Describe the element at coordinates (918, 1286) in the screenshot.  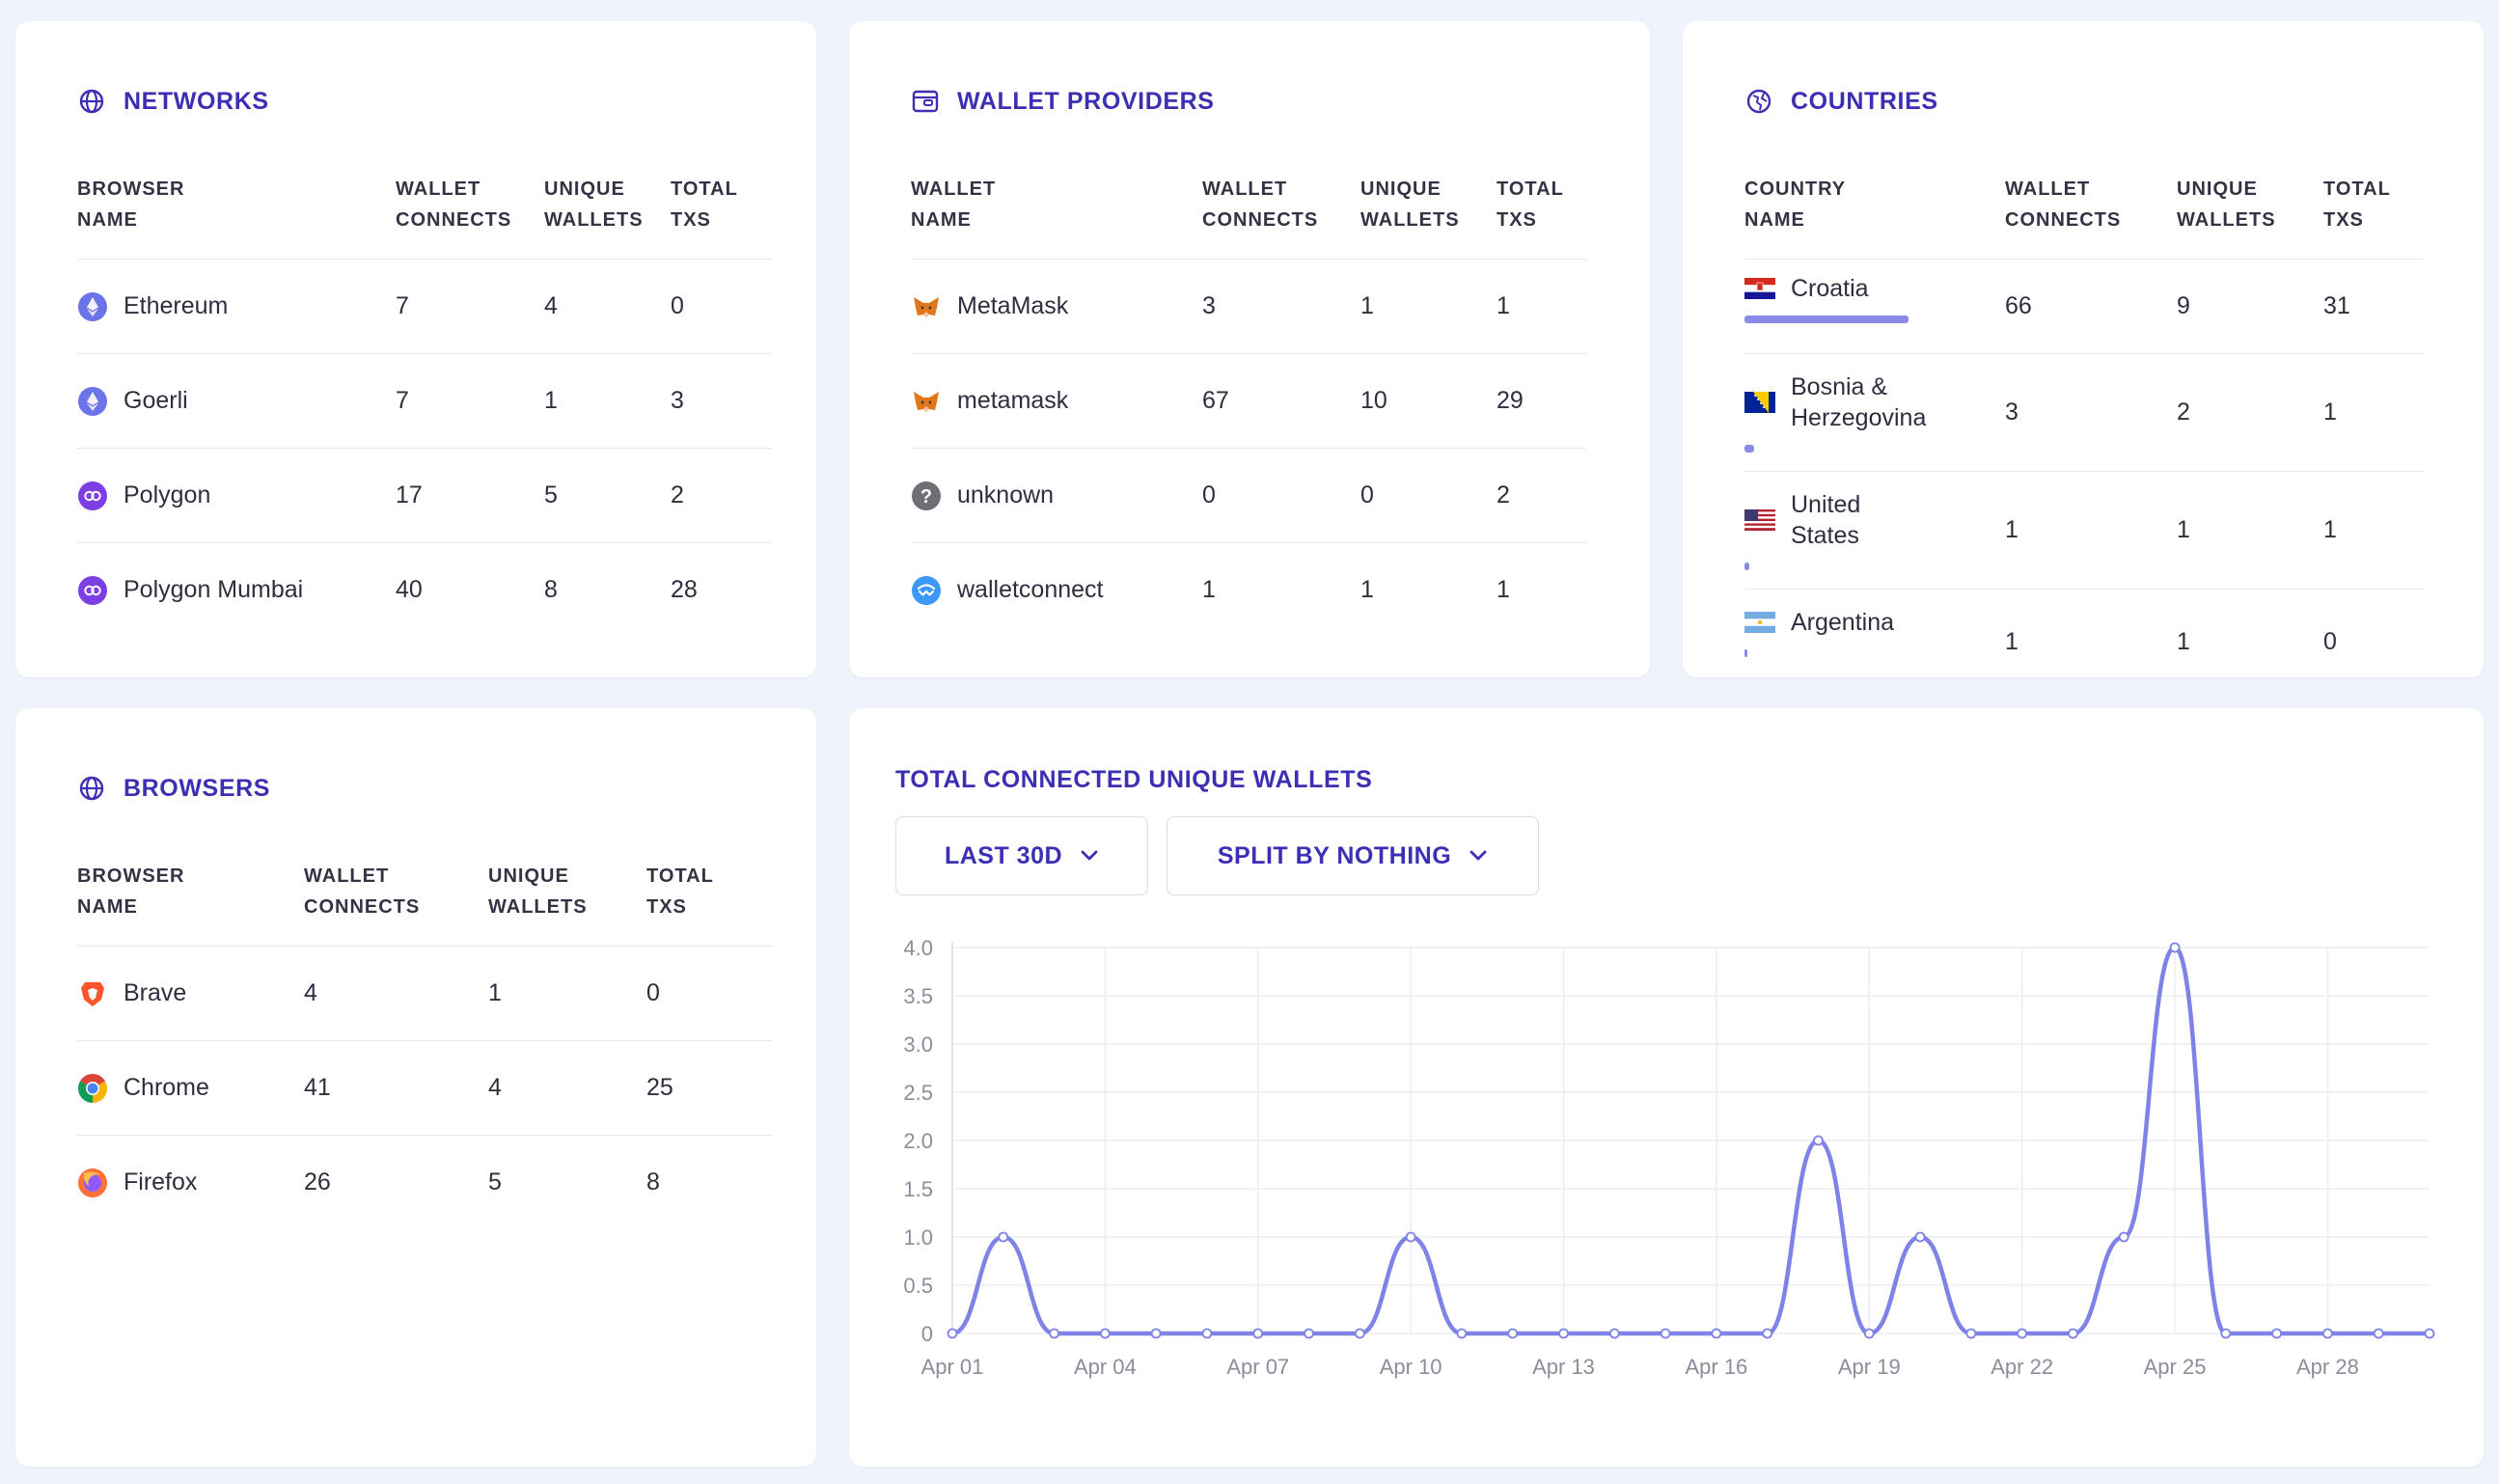
I see `y-tick-label: 0.5` at that location.